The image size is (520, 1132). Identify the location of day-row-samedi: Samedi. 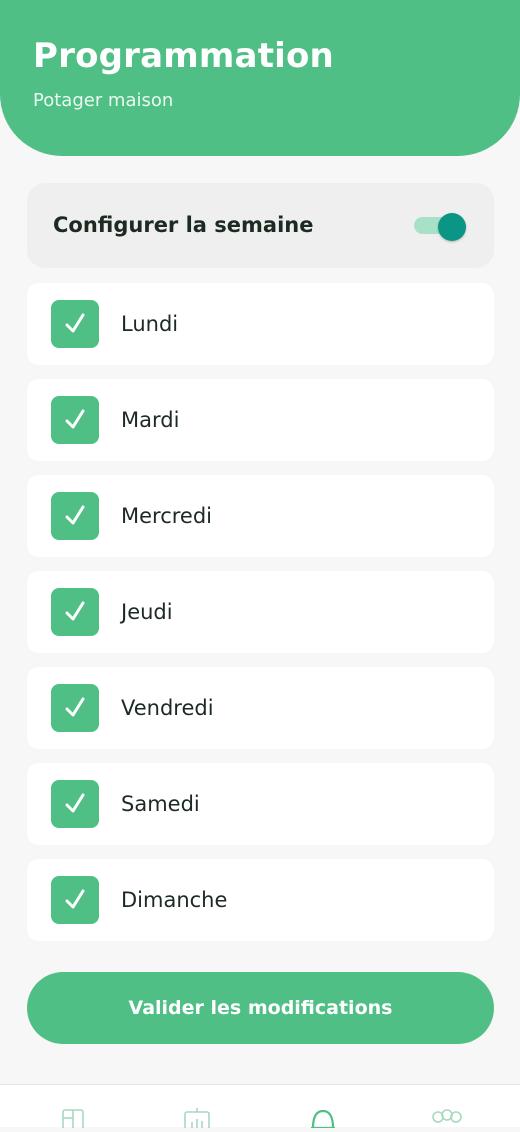
(260, 804).